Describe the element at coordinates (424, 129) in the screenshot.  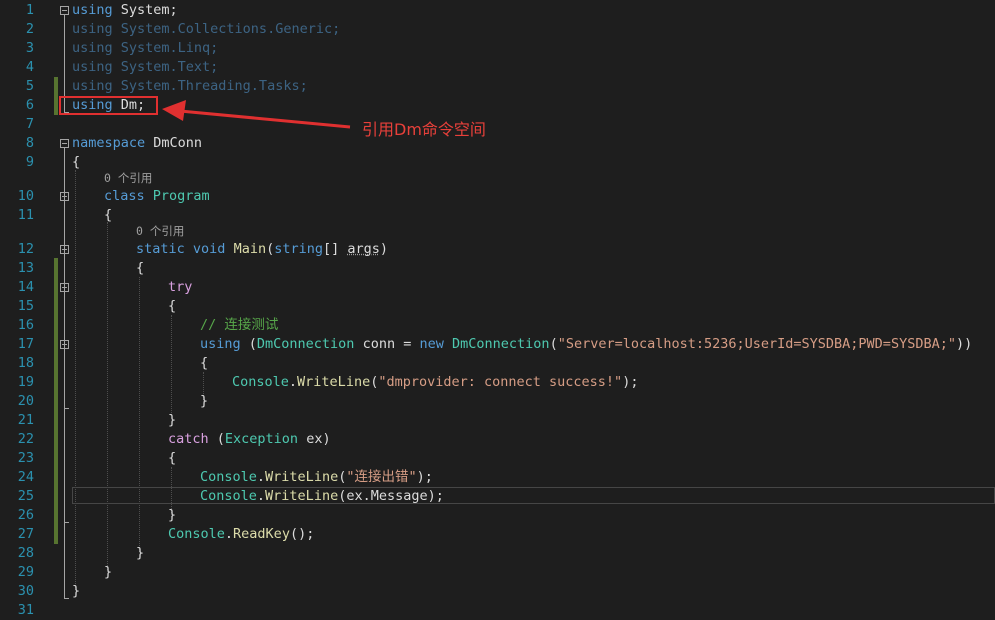
I see `annotation-label: 引用Dm命令空间` at that location.